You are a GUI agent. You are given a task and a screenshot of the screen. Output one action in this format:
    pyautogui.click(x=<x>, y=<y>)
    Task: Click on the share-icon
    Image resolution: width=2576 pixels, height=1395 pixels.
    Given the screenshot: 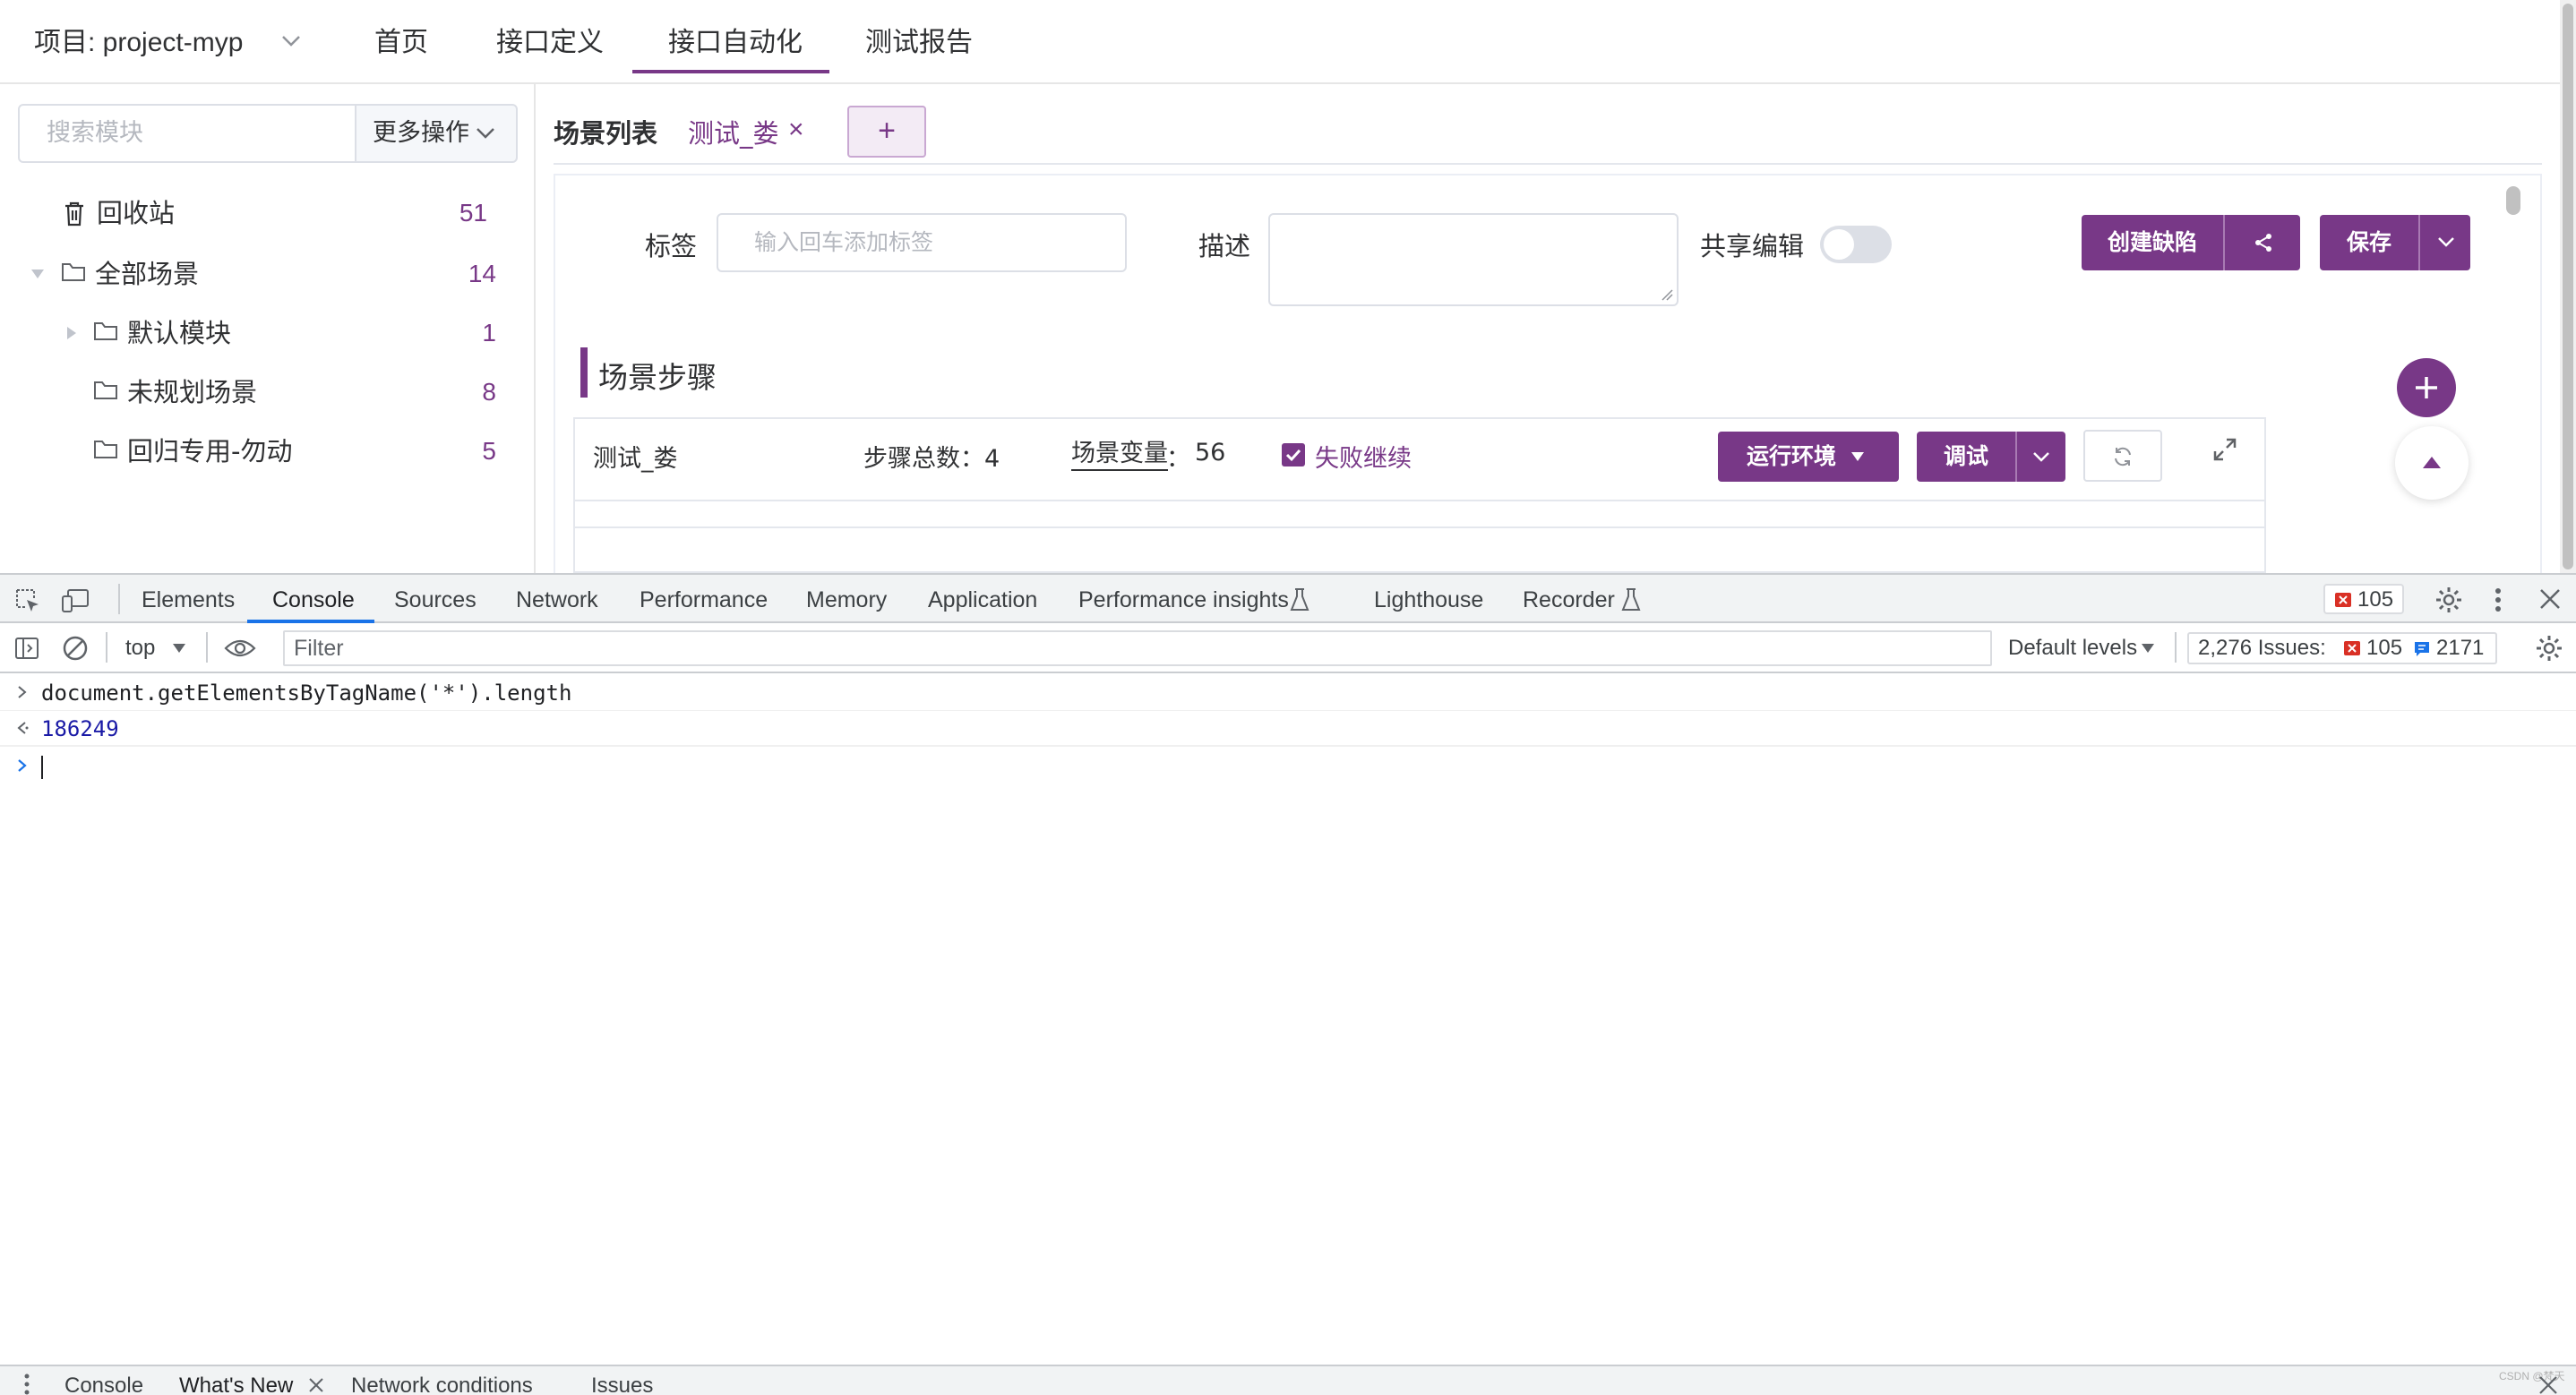 What is the action you would take?
    pyautogui.click(x=2263, y=242)
    